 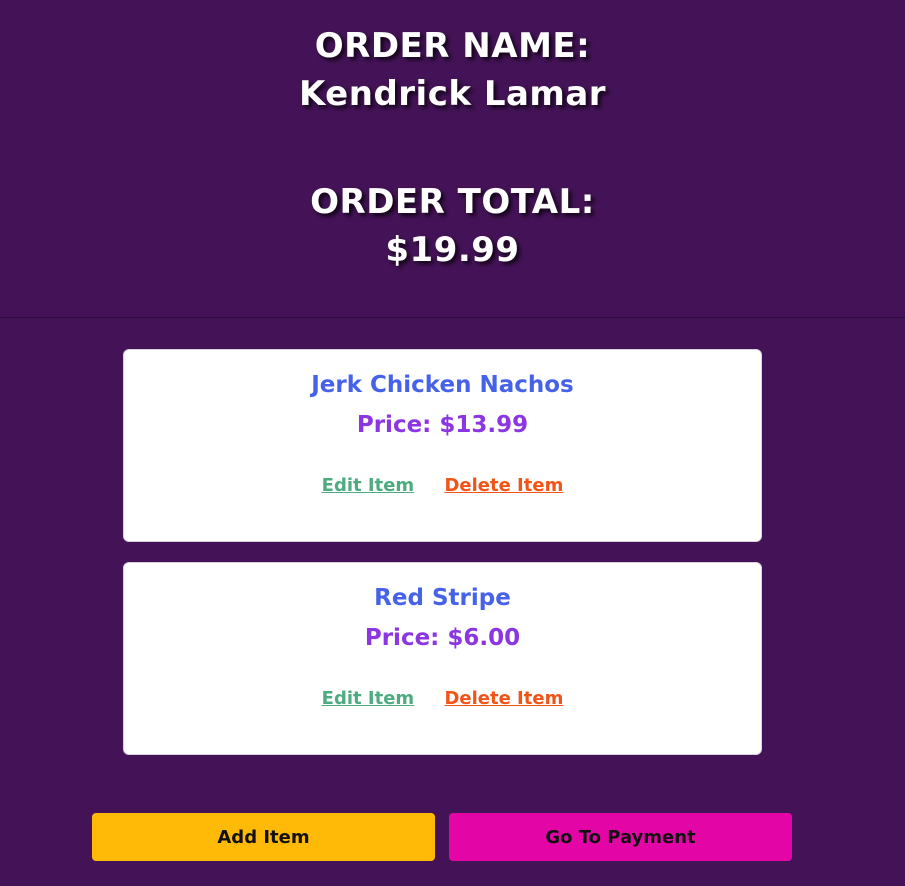 I want to click on order-name-block: ORDER NAME: Kendrick Lamar, so click(x=452, y=70).